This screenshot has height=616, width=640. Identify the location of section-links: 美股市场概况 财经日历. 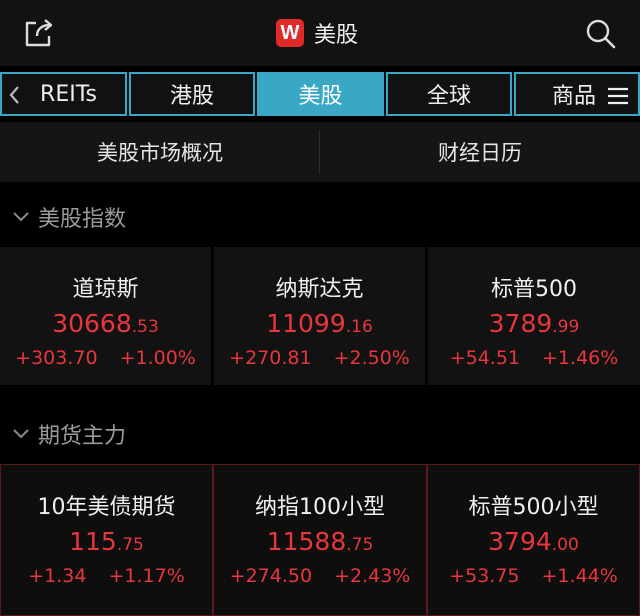
(320, 152).